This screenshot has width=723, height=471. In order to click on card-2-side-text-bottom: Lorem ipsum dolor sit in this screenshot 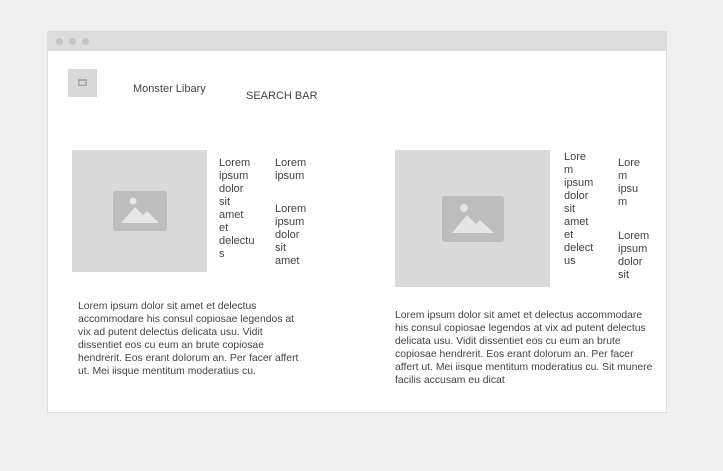, I will do `click(634, 255)`.